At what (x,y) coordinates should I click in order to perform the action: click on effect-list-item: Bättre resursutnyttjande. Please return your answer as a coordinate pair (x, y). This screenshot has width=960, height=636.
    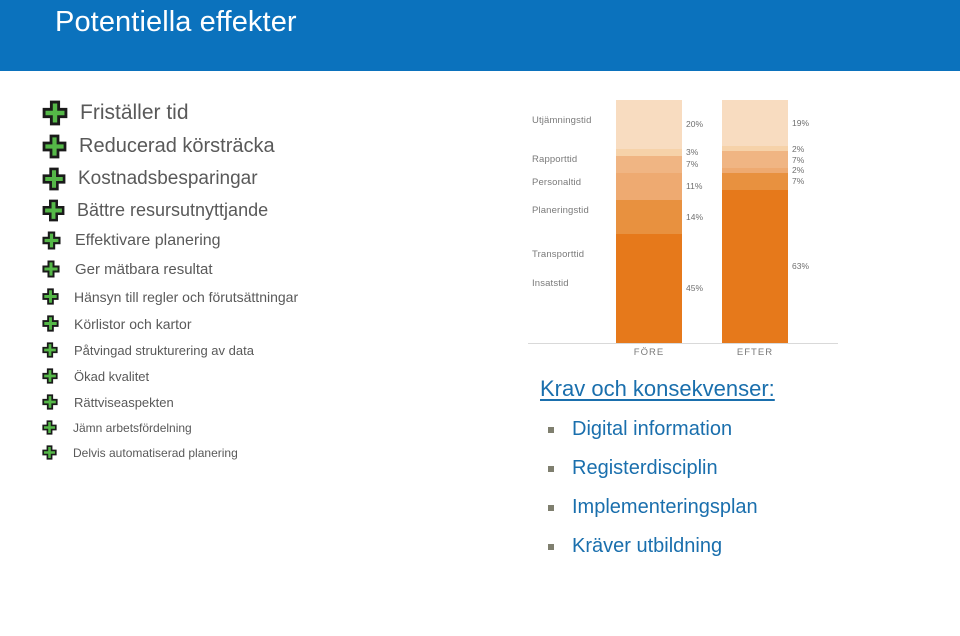
    Looking at the image, I should click on (257, 210).